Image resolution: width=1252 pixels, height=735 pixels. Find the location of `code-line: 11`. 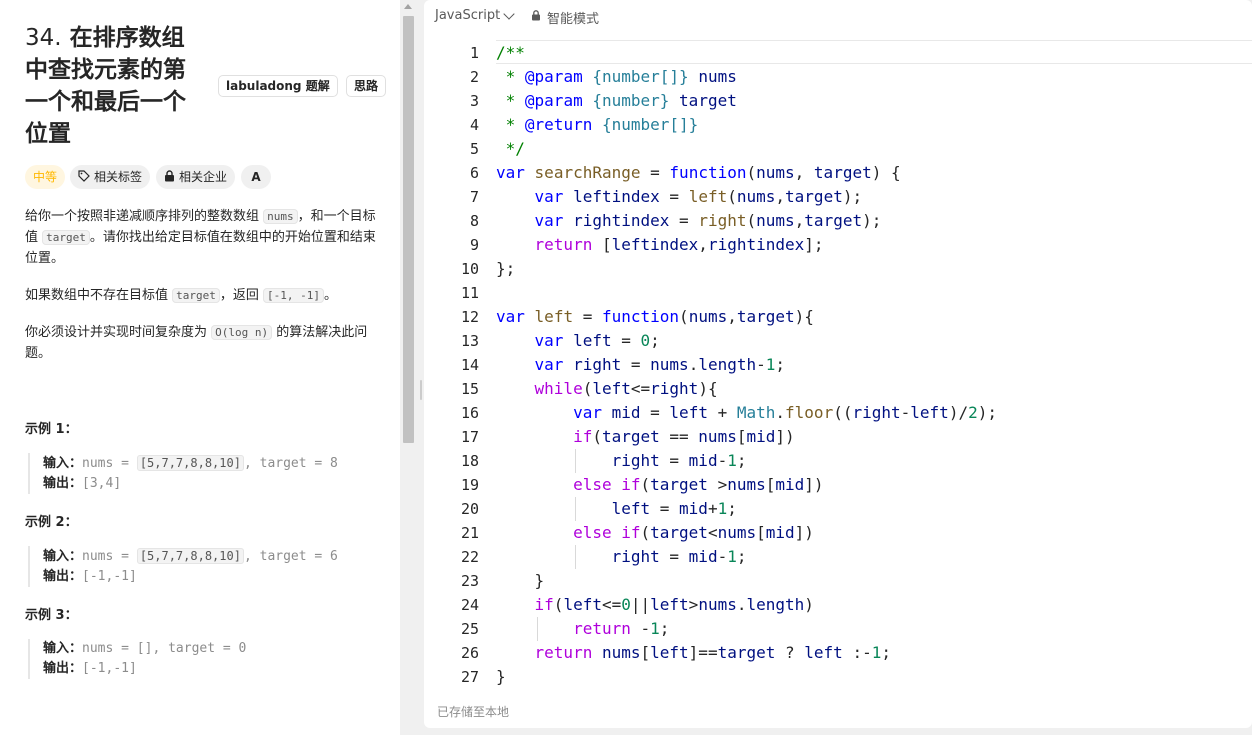

code-line: 11 is located at coordinates (838, 293).